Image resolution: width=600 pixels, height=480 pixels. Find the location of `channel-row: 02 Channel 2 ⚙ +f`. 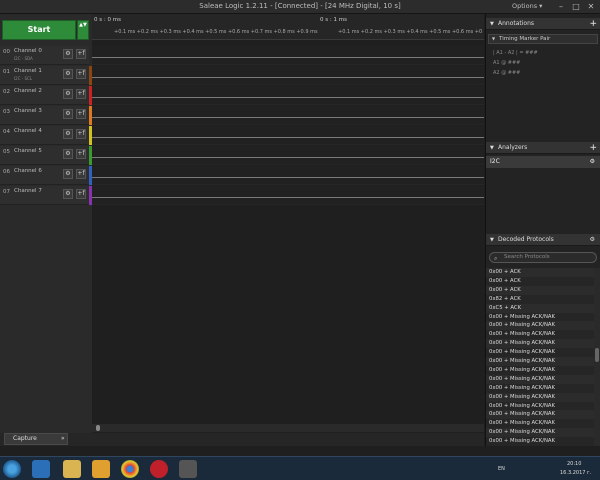

channel-row: 02 Channel 2 ⚙ +f is located at coordinates (46, 95).